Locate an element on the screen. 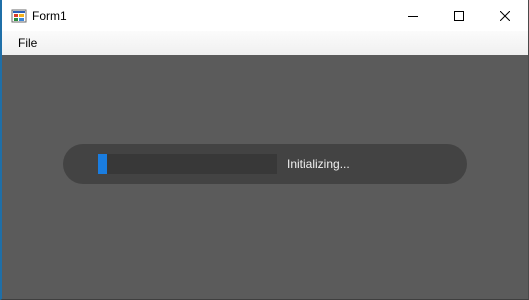 Image resolution: width=529 pixels, height=300 pixels. close-button is located at coordinates (505, 15).